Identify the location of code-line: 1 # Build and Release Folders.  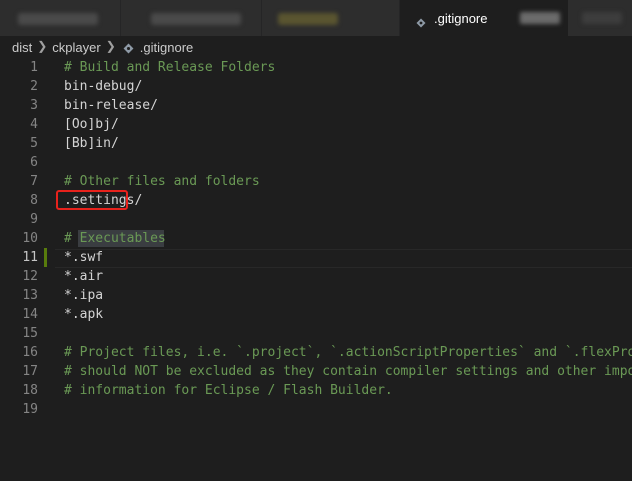
(316, 67).